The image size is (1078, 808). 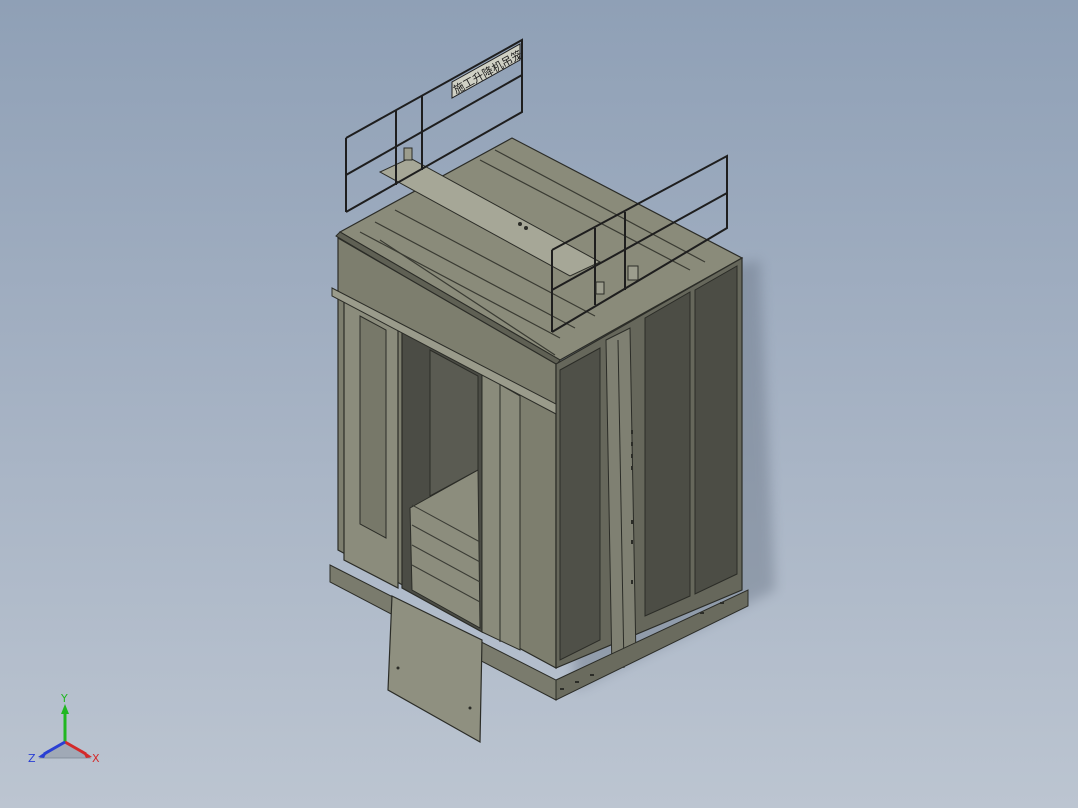 What do you see at coordinates (64, 698) in the screenshot?
I see `y-axis-label: Y` at bounding box center [64, 698].